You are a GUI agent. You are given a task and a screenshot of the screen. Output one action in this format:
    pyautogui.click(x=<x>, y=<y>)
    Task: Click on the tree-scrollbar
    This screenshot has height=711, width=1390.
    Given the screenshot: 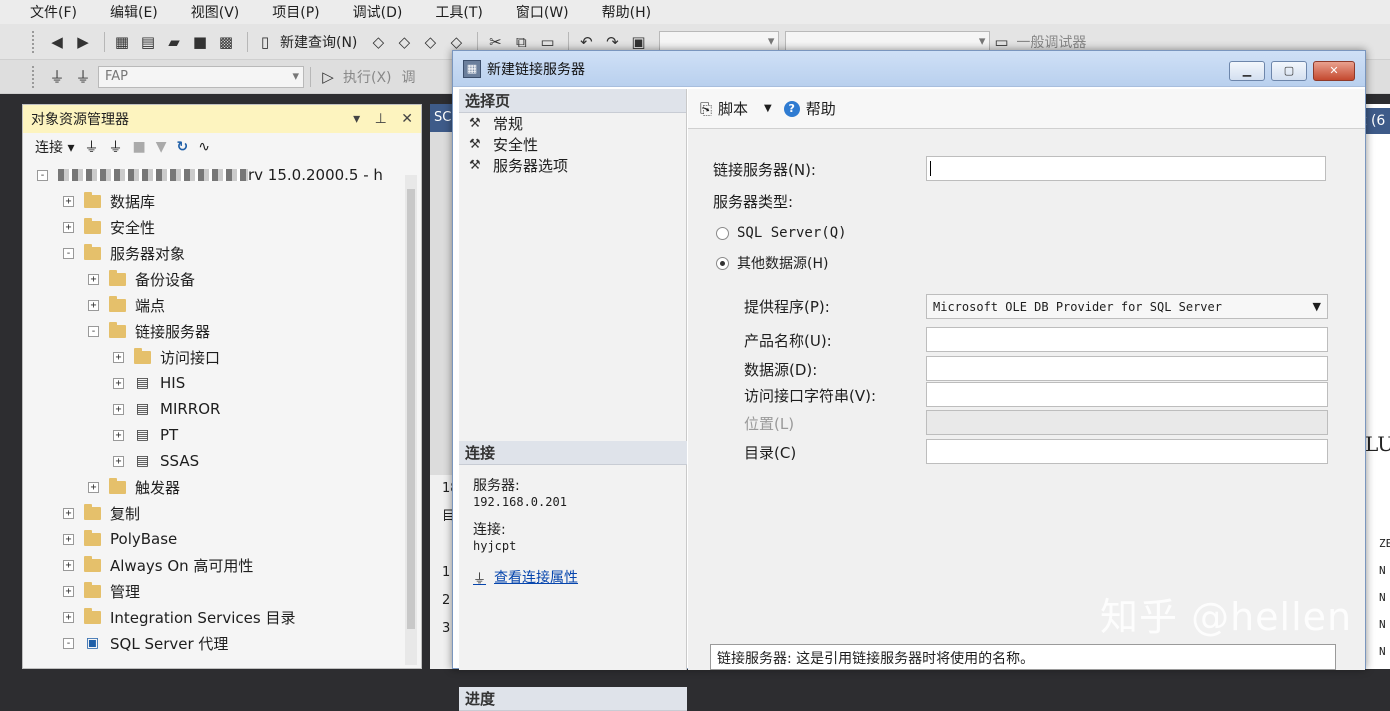 What is the action you would take?
    pyautogui.click(x=411, y=420)
    